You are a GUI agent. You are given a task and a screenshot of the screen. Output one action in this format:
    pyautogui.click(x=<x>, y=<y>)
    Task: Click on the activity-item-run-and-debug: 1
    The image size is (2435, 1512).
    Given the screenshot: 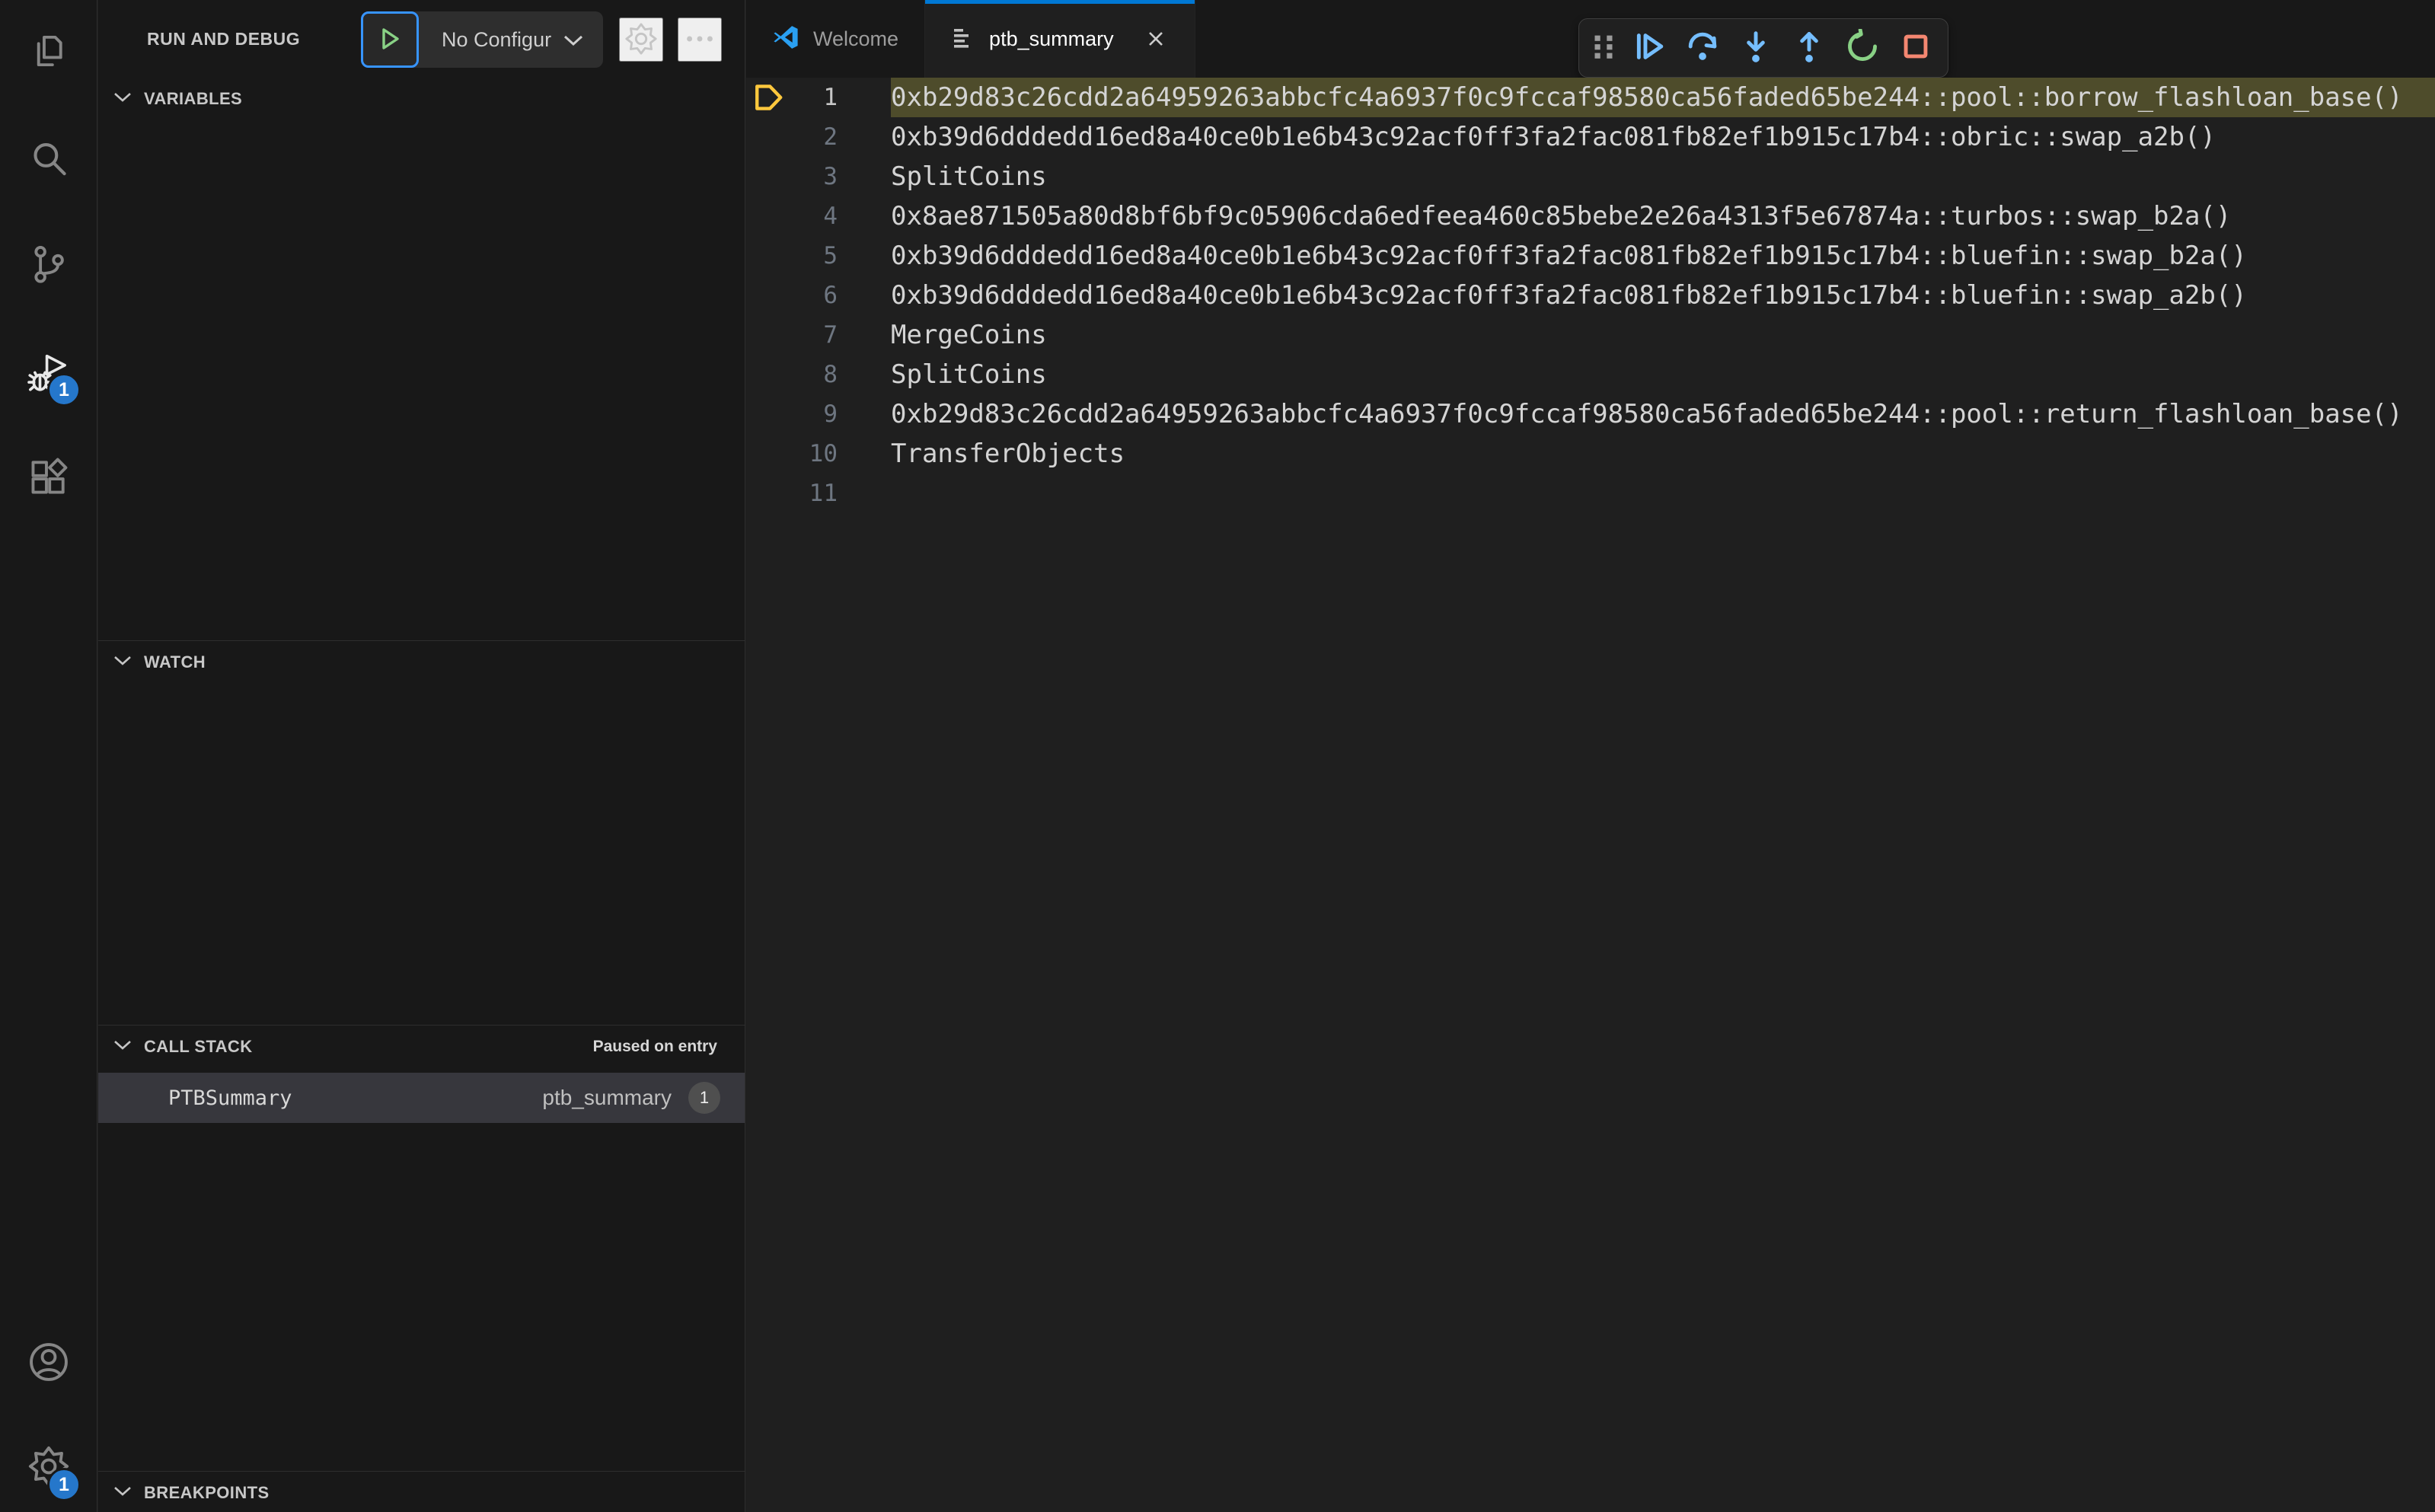 What is the action you would take?
    pyautogui.click(x=48, y=374)
    